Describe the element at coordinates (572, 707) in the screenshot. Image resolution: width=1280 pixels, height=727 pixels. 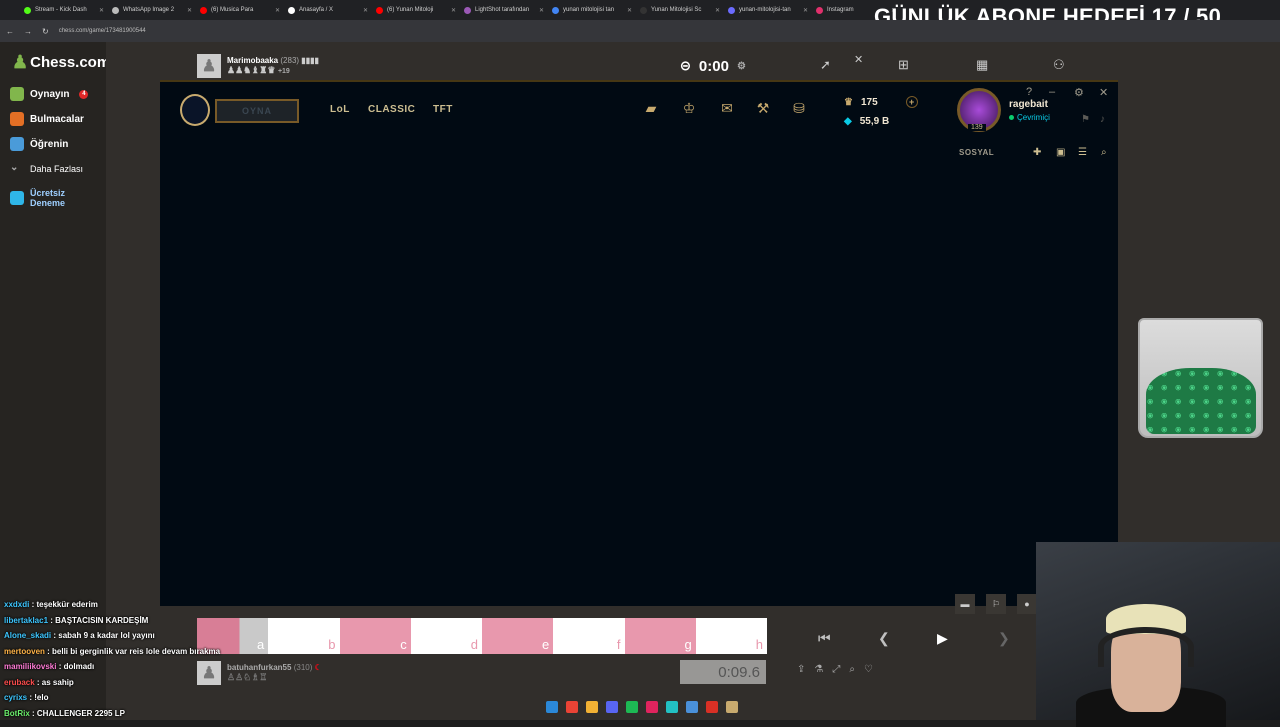
I see `chrome-icon` at that location.